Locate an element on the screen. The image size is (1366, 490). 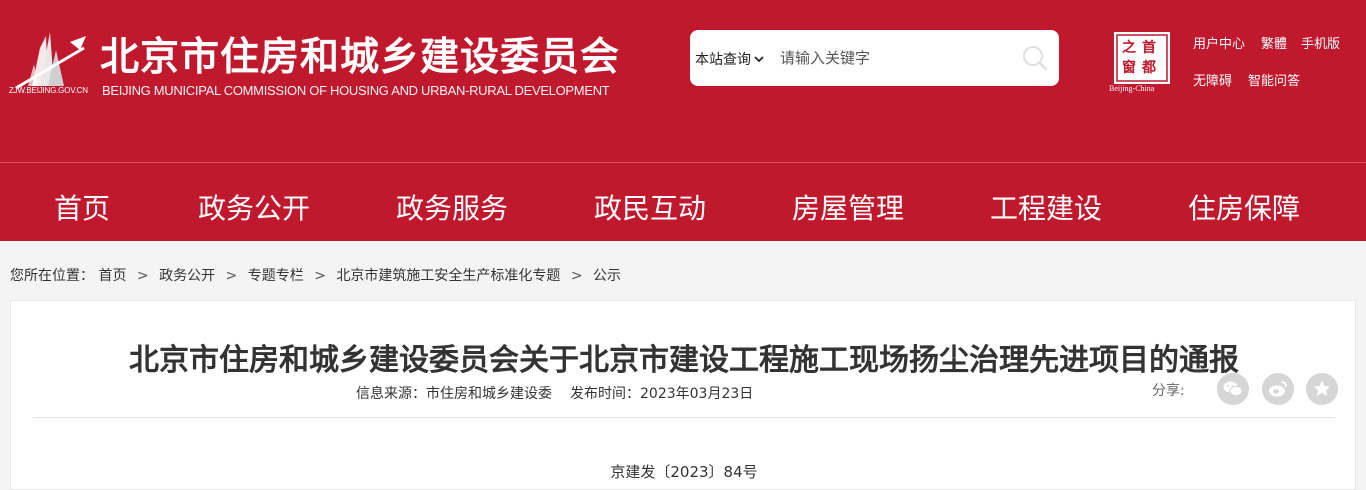
breadcrumb-item-special-topics: 专题专栏 is located at coordinates (276, 276).